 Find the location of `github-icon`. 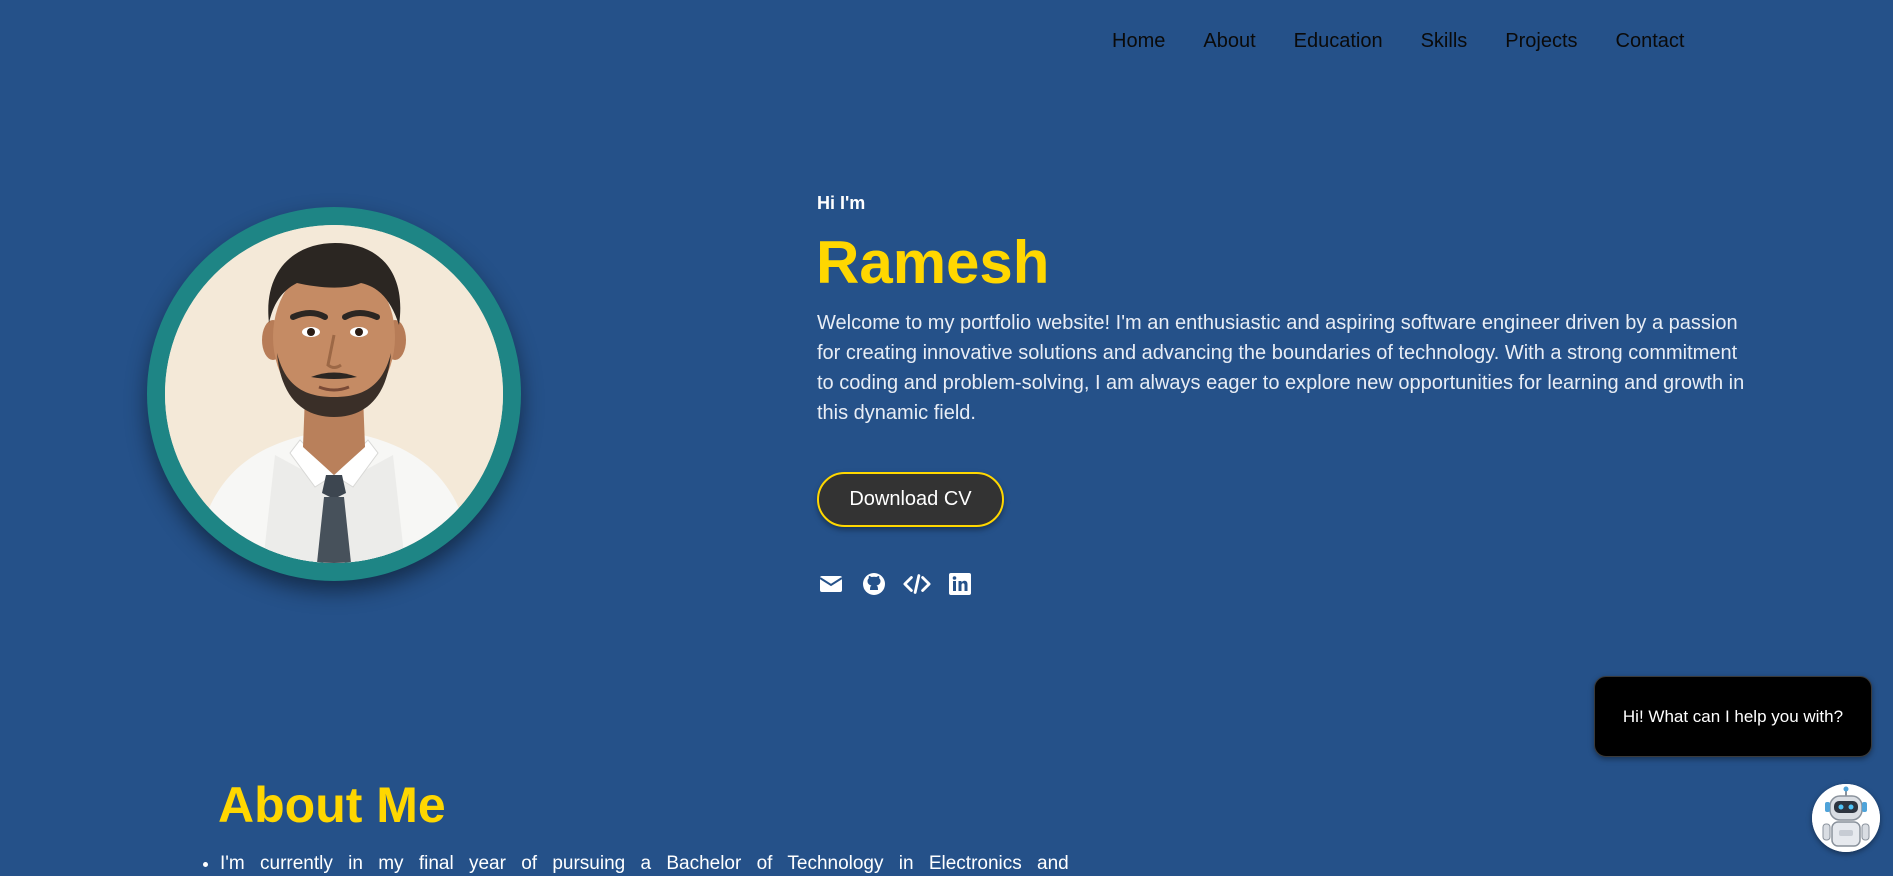

github-icon is located at coordinates (874, 584).